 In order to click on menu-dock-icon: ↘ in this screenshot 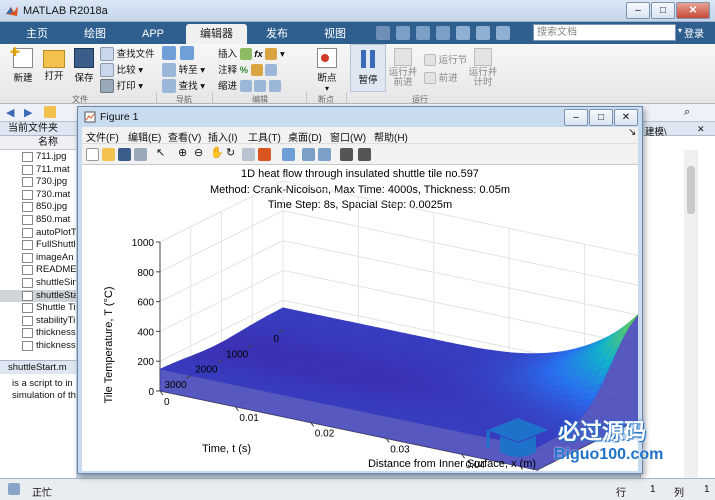, I will do `click(632, 132)`.